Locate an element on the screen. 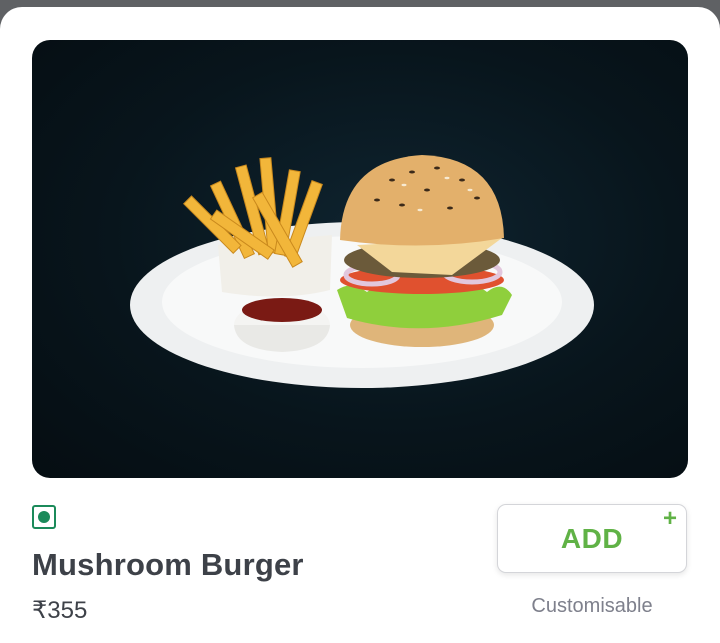 The width and height of the screenshot is (720, 643). customisable-note: Customisable is located at coordinates (592, 606).